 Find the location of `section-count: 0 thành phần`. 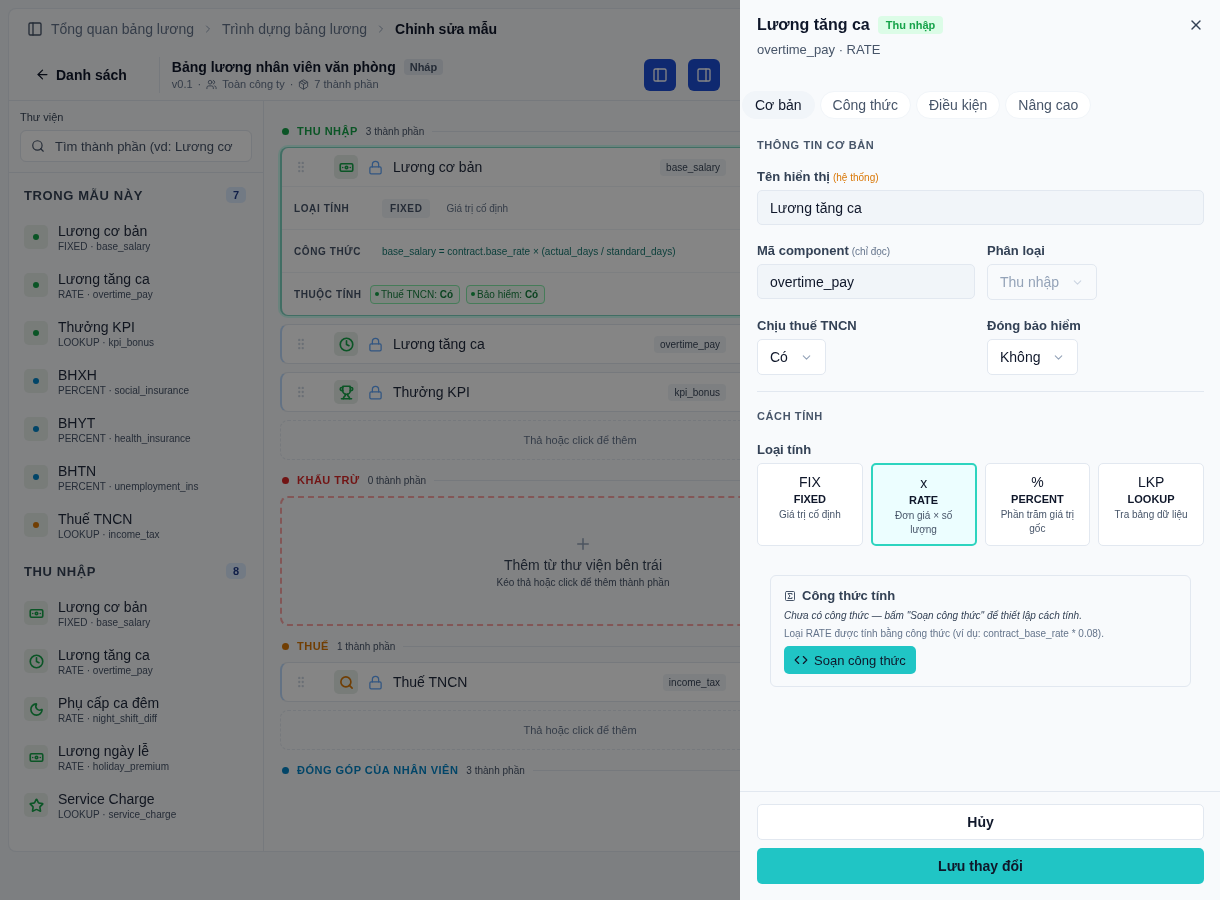

section-count: 0 thành phần is located at coordinates (396, 480).